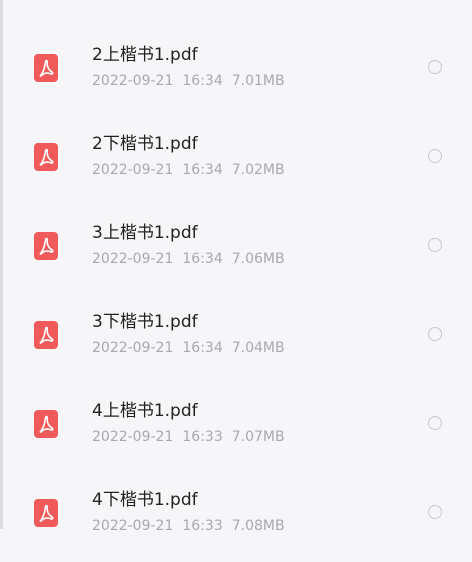 Image resolution: width=472 pixels, height=562 pixels. I want to click on file-name: 2下楷书1.pdf, so click(145, 144).